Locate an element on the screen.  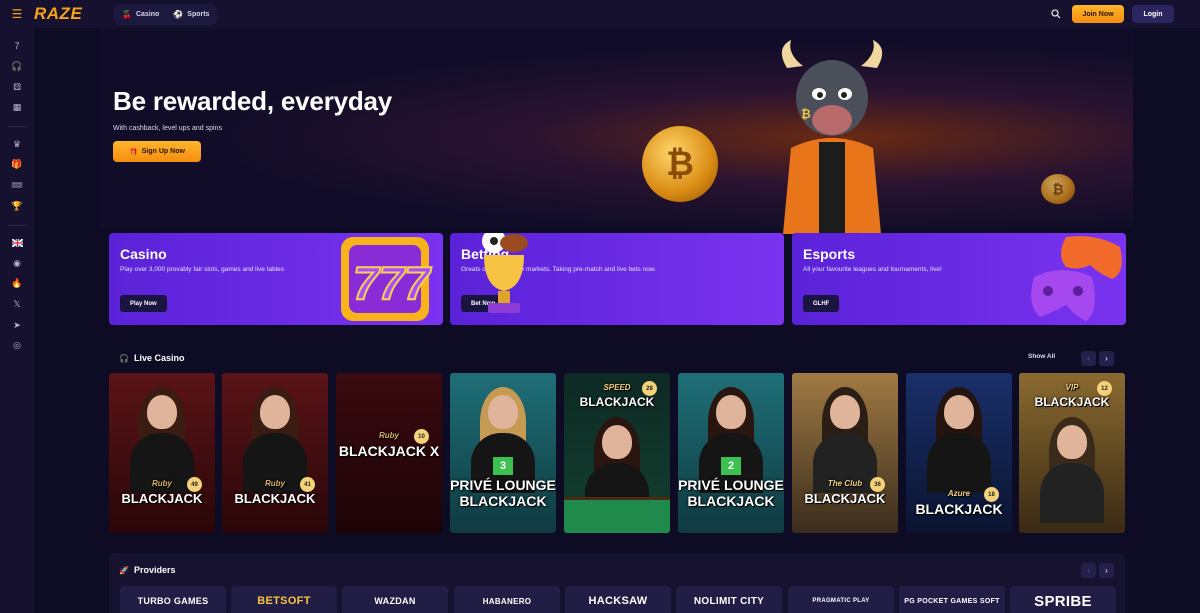
logo: RAZE is located at coordinates (74, 14).